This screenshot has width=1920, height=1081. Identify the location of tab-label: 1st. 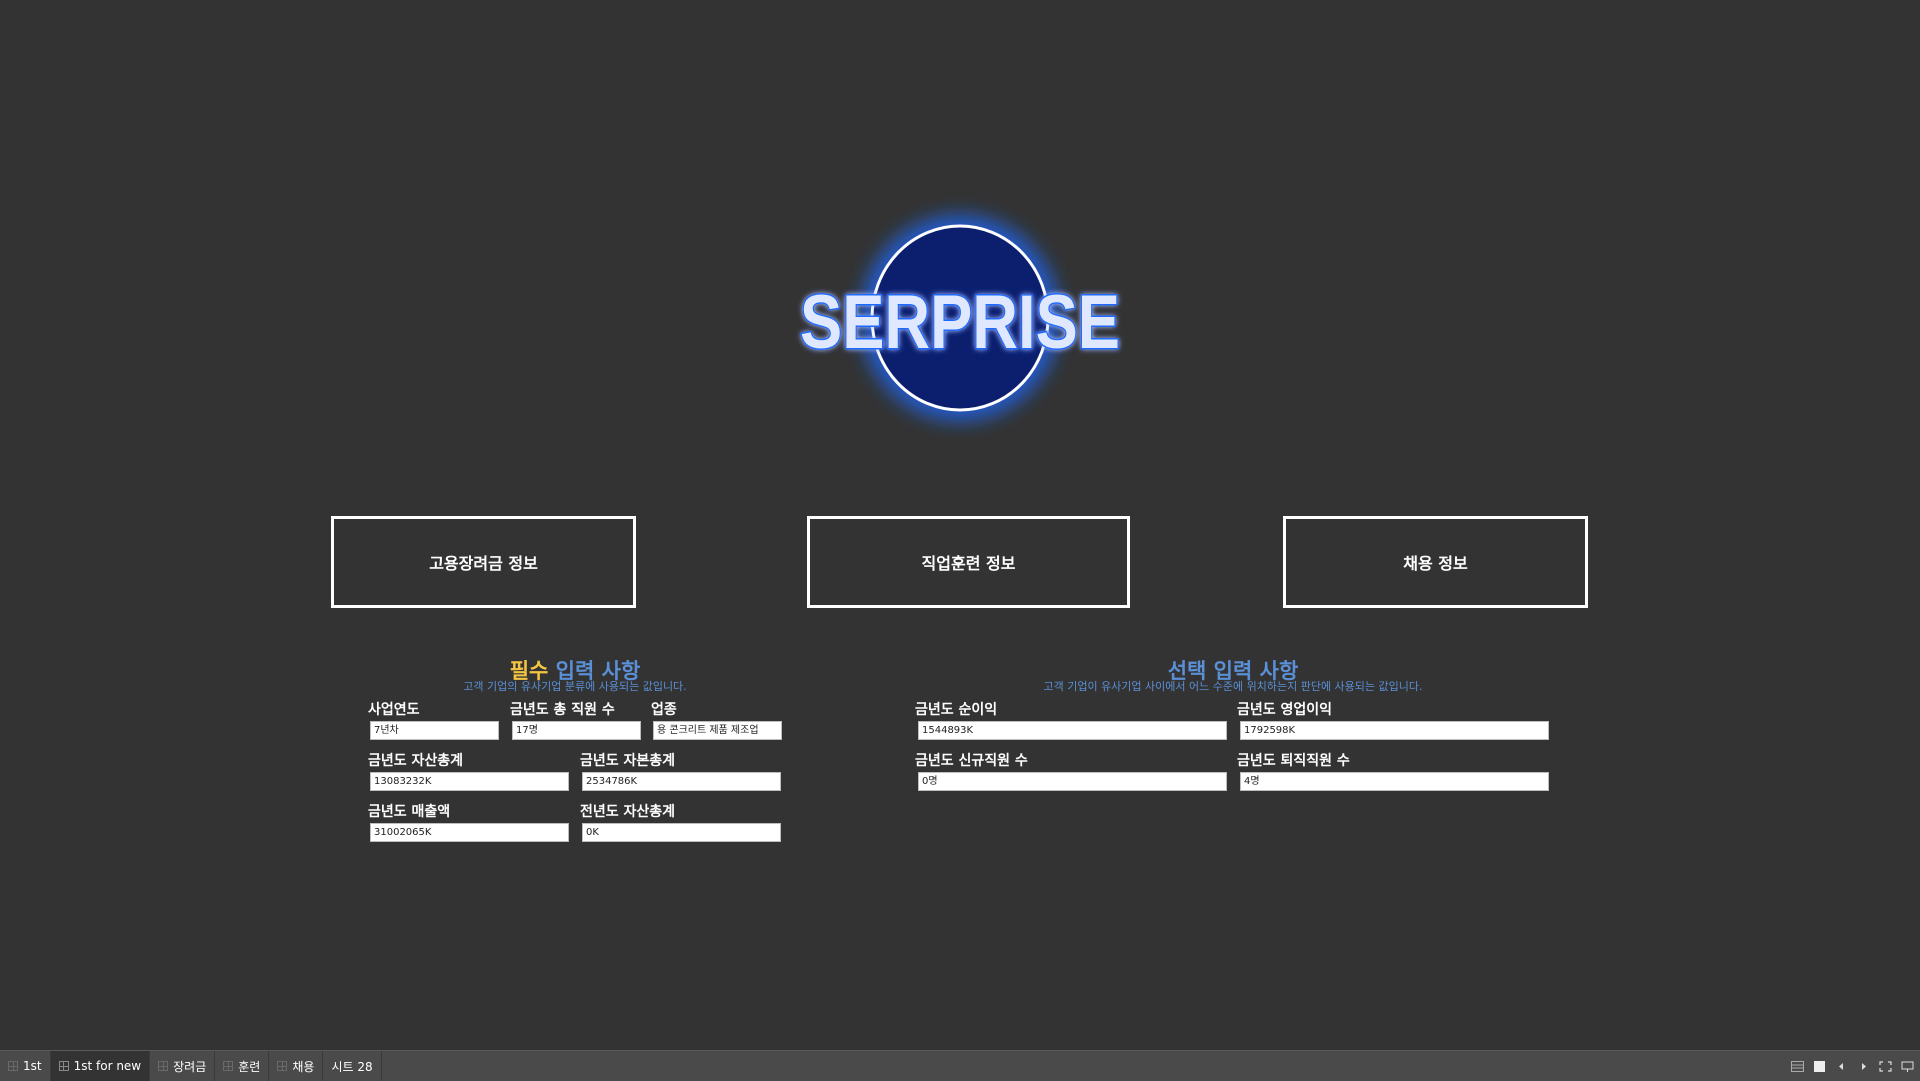
(32, 1066).